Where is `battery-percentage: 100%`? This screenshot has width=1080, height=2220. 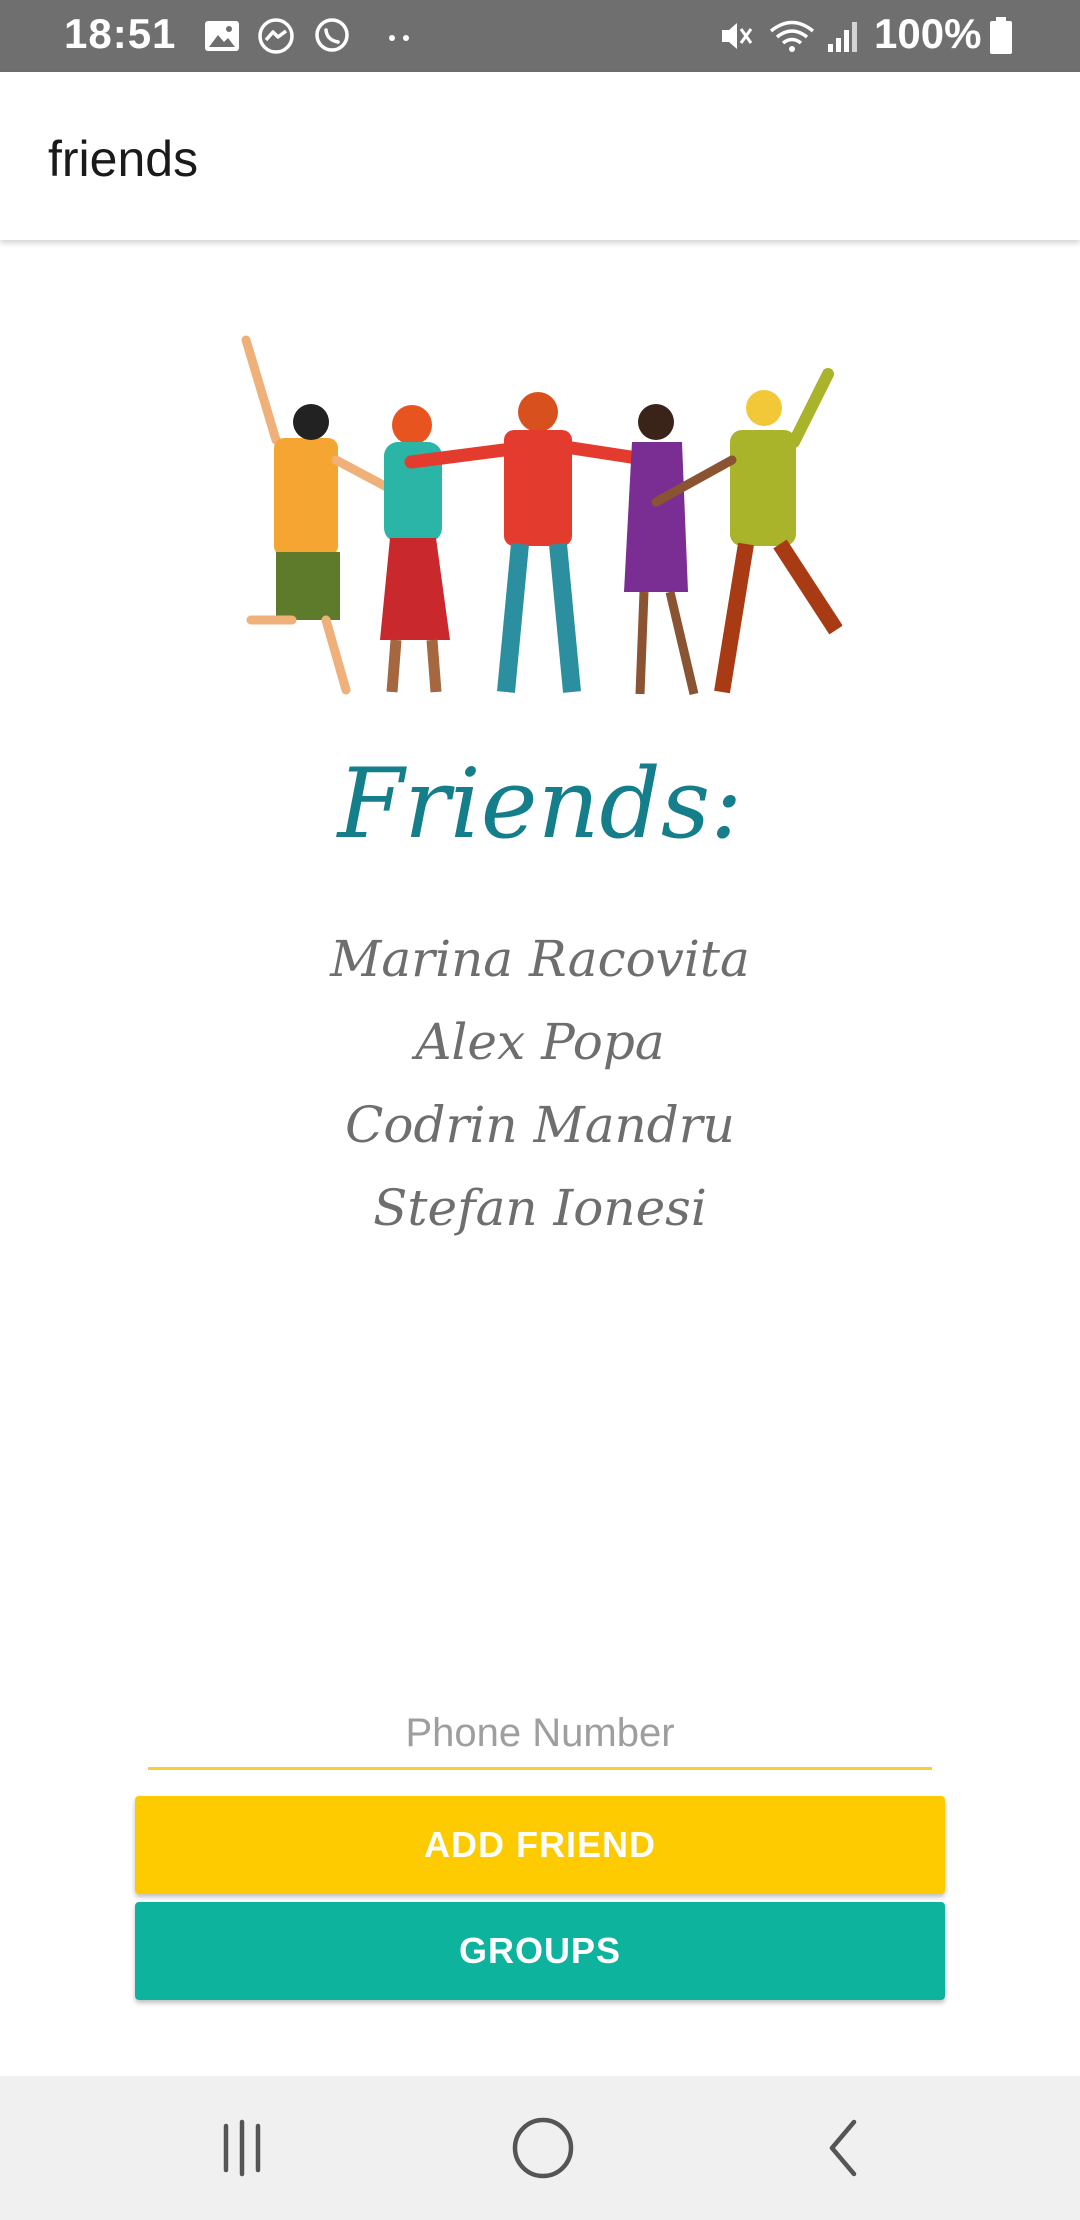 battery-percentage: 100% is located at coordinates (928, 33).